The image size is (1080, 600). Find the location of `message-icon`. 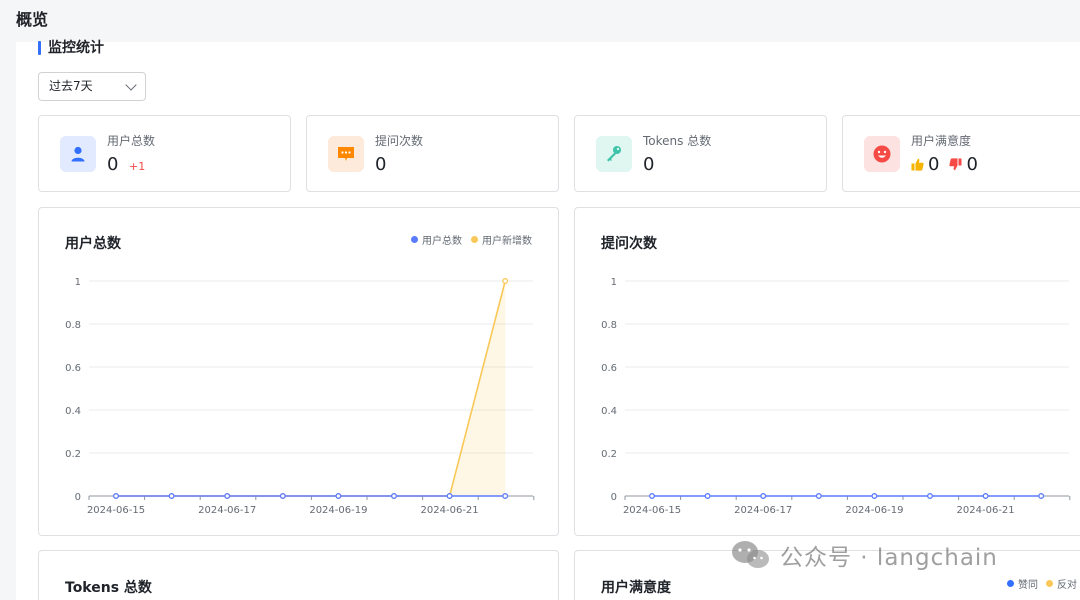

message-icon is located at coordinates (346, 154).